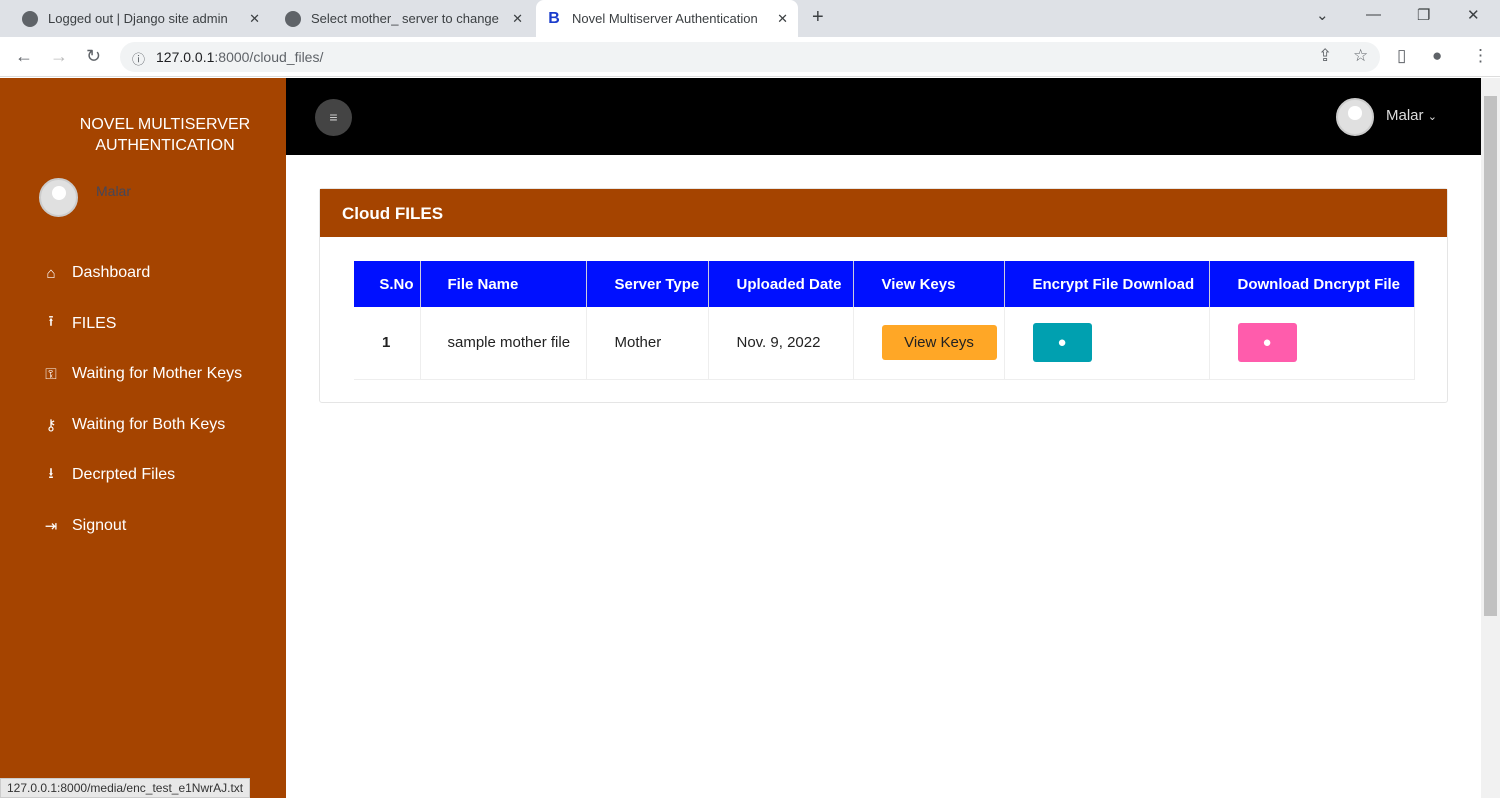 This screenshot has height=798, width=1500. I want to click on forward-icon: →, so click(59, 56).